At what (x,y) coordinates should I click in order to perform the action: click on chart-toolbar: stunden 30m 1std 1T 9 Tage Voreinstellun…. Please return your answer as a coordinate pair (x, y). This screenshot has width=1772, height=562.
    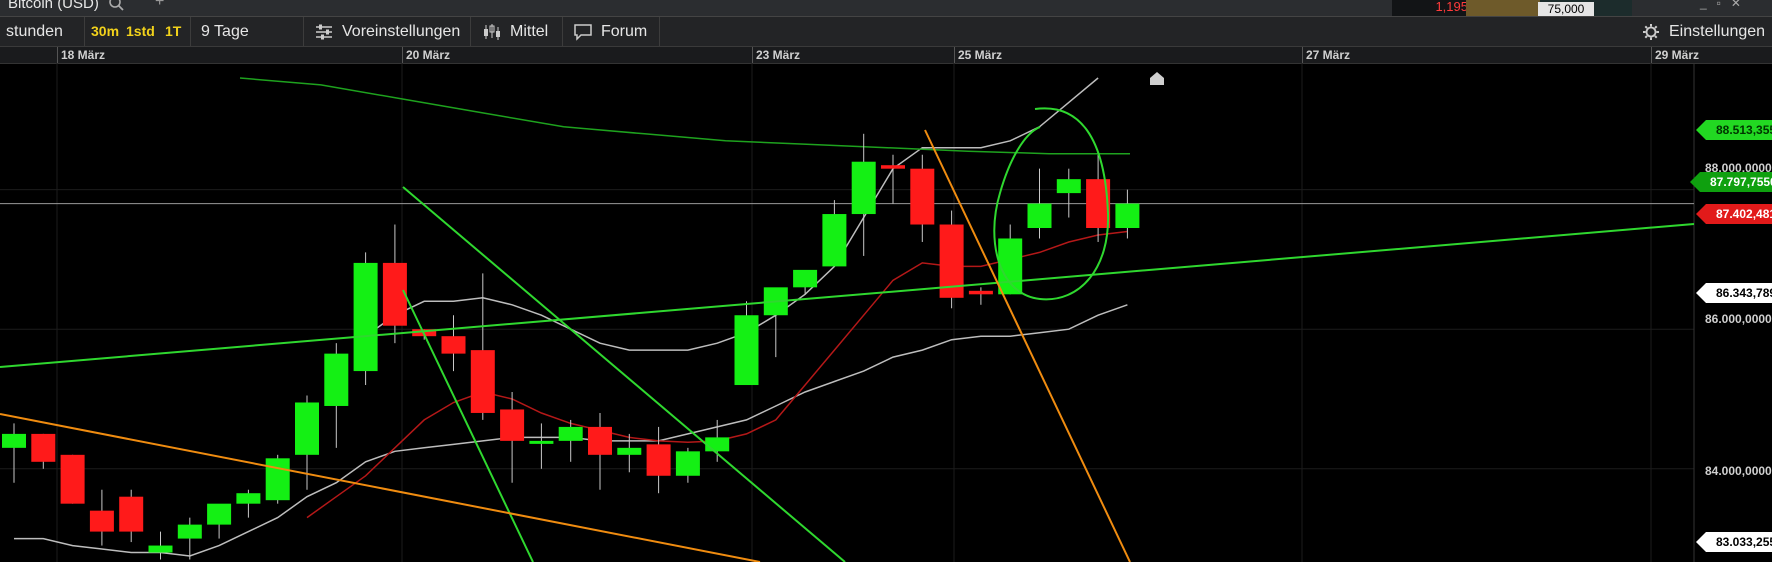
    Looking at the image, I should click on (886, 32).